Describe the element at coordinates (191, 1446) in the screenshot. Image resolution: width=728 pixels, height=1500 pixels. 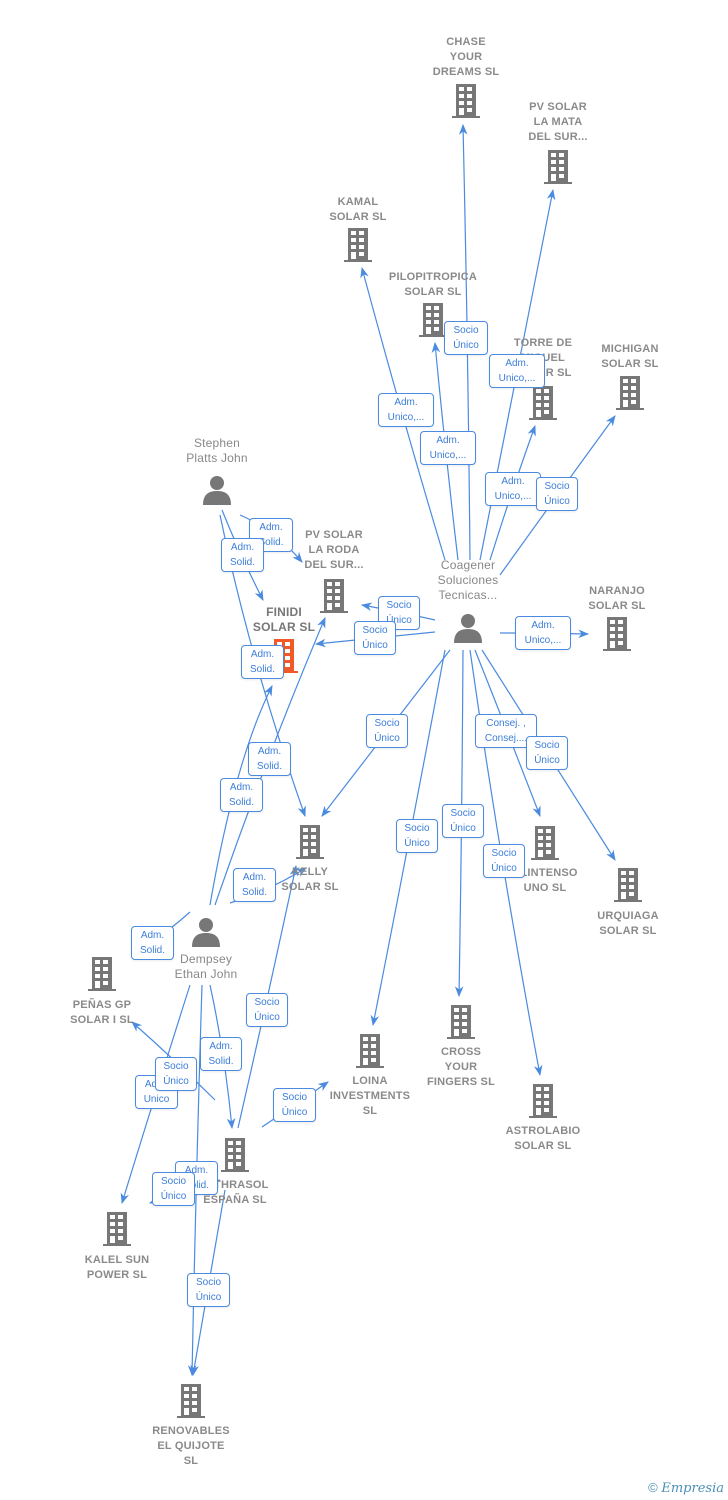
I see `node-label-renovables-el-quijote-sl: RENOVABLES EL QUIJOTE SL` at that location.